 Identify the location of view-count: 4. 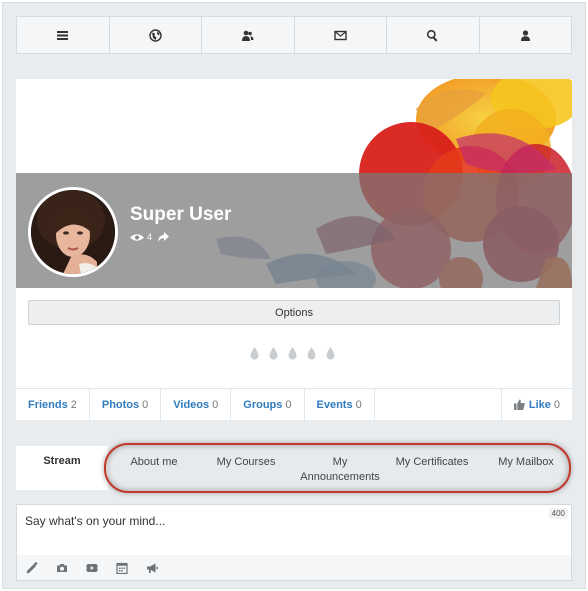
(150, 237).